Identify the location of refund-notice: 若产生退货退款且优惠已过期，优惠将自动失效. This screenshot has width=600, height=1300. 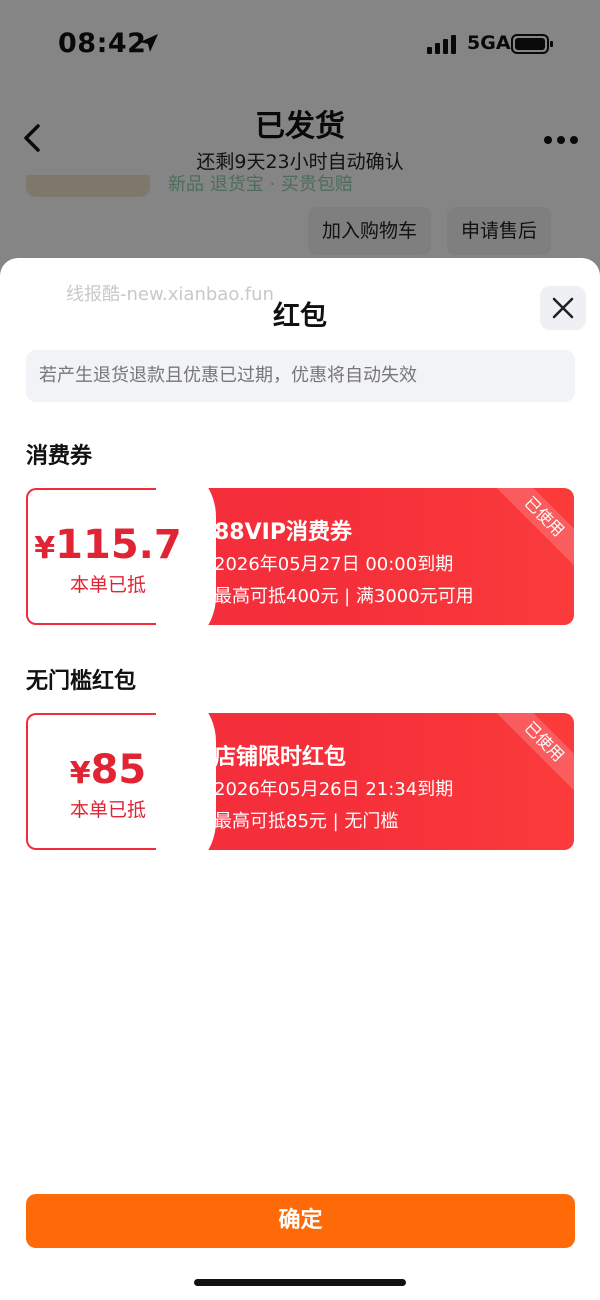
(300, 376).